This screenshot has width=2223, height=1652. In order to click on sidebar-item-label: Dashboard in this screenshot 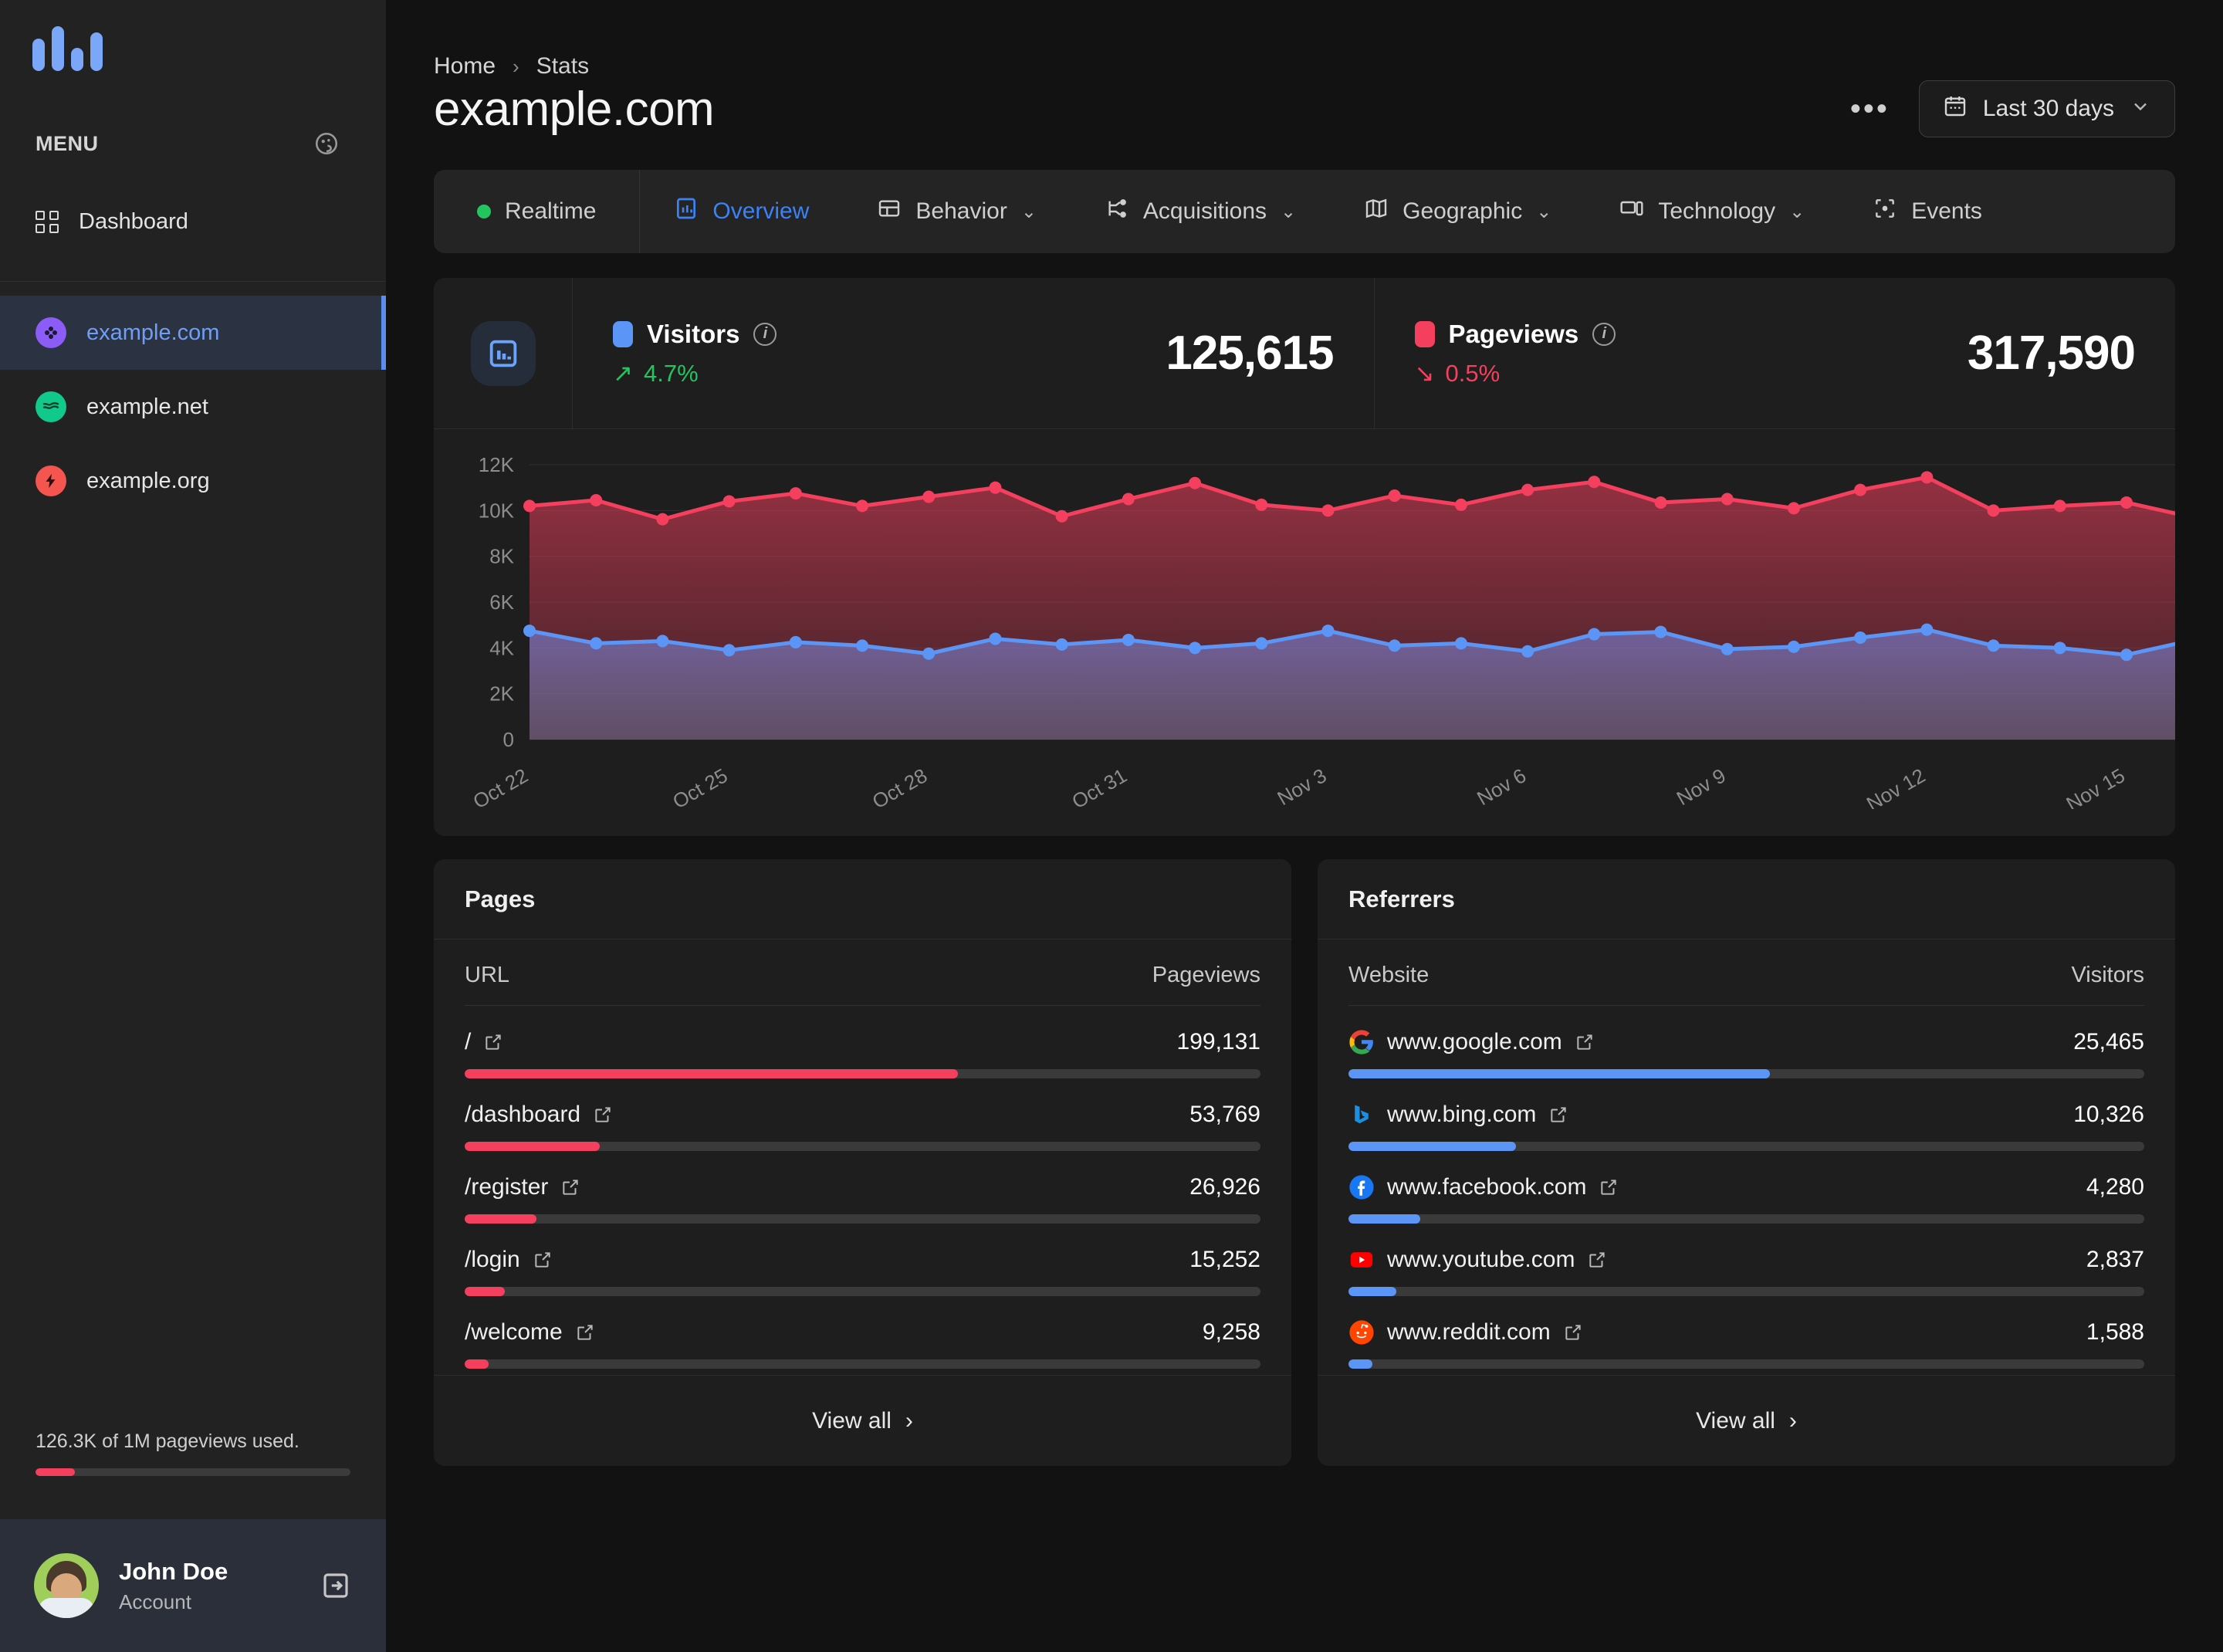, I will do `click(133, 221)`.